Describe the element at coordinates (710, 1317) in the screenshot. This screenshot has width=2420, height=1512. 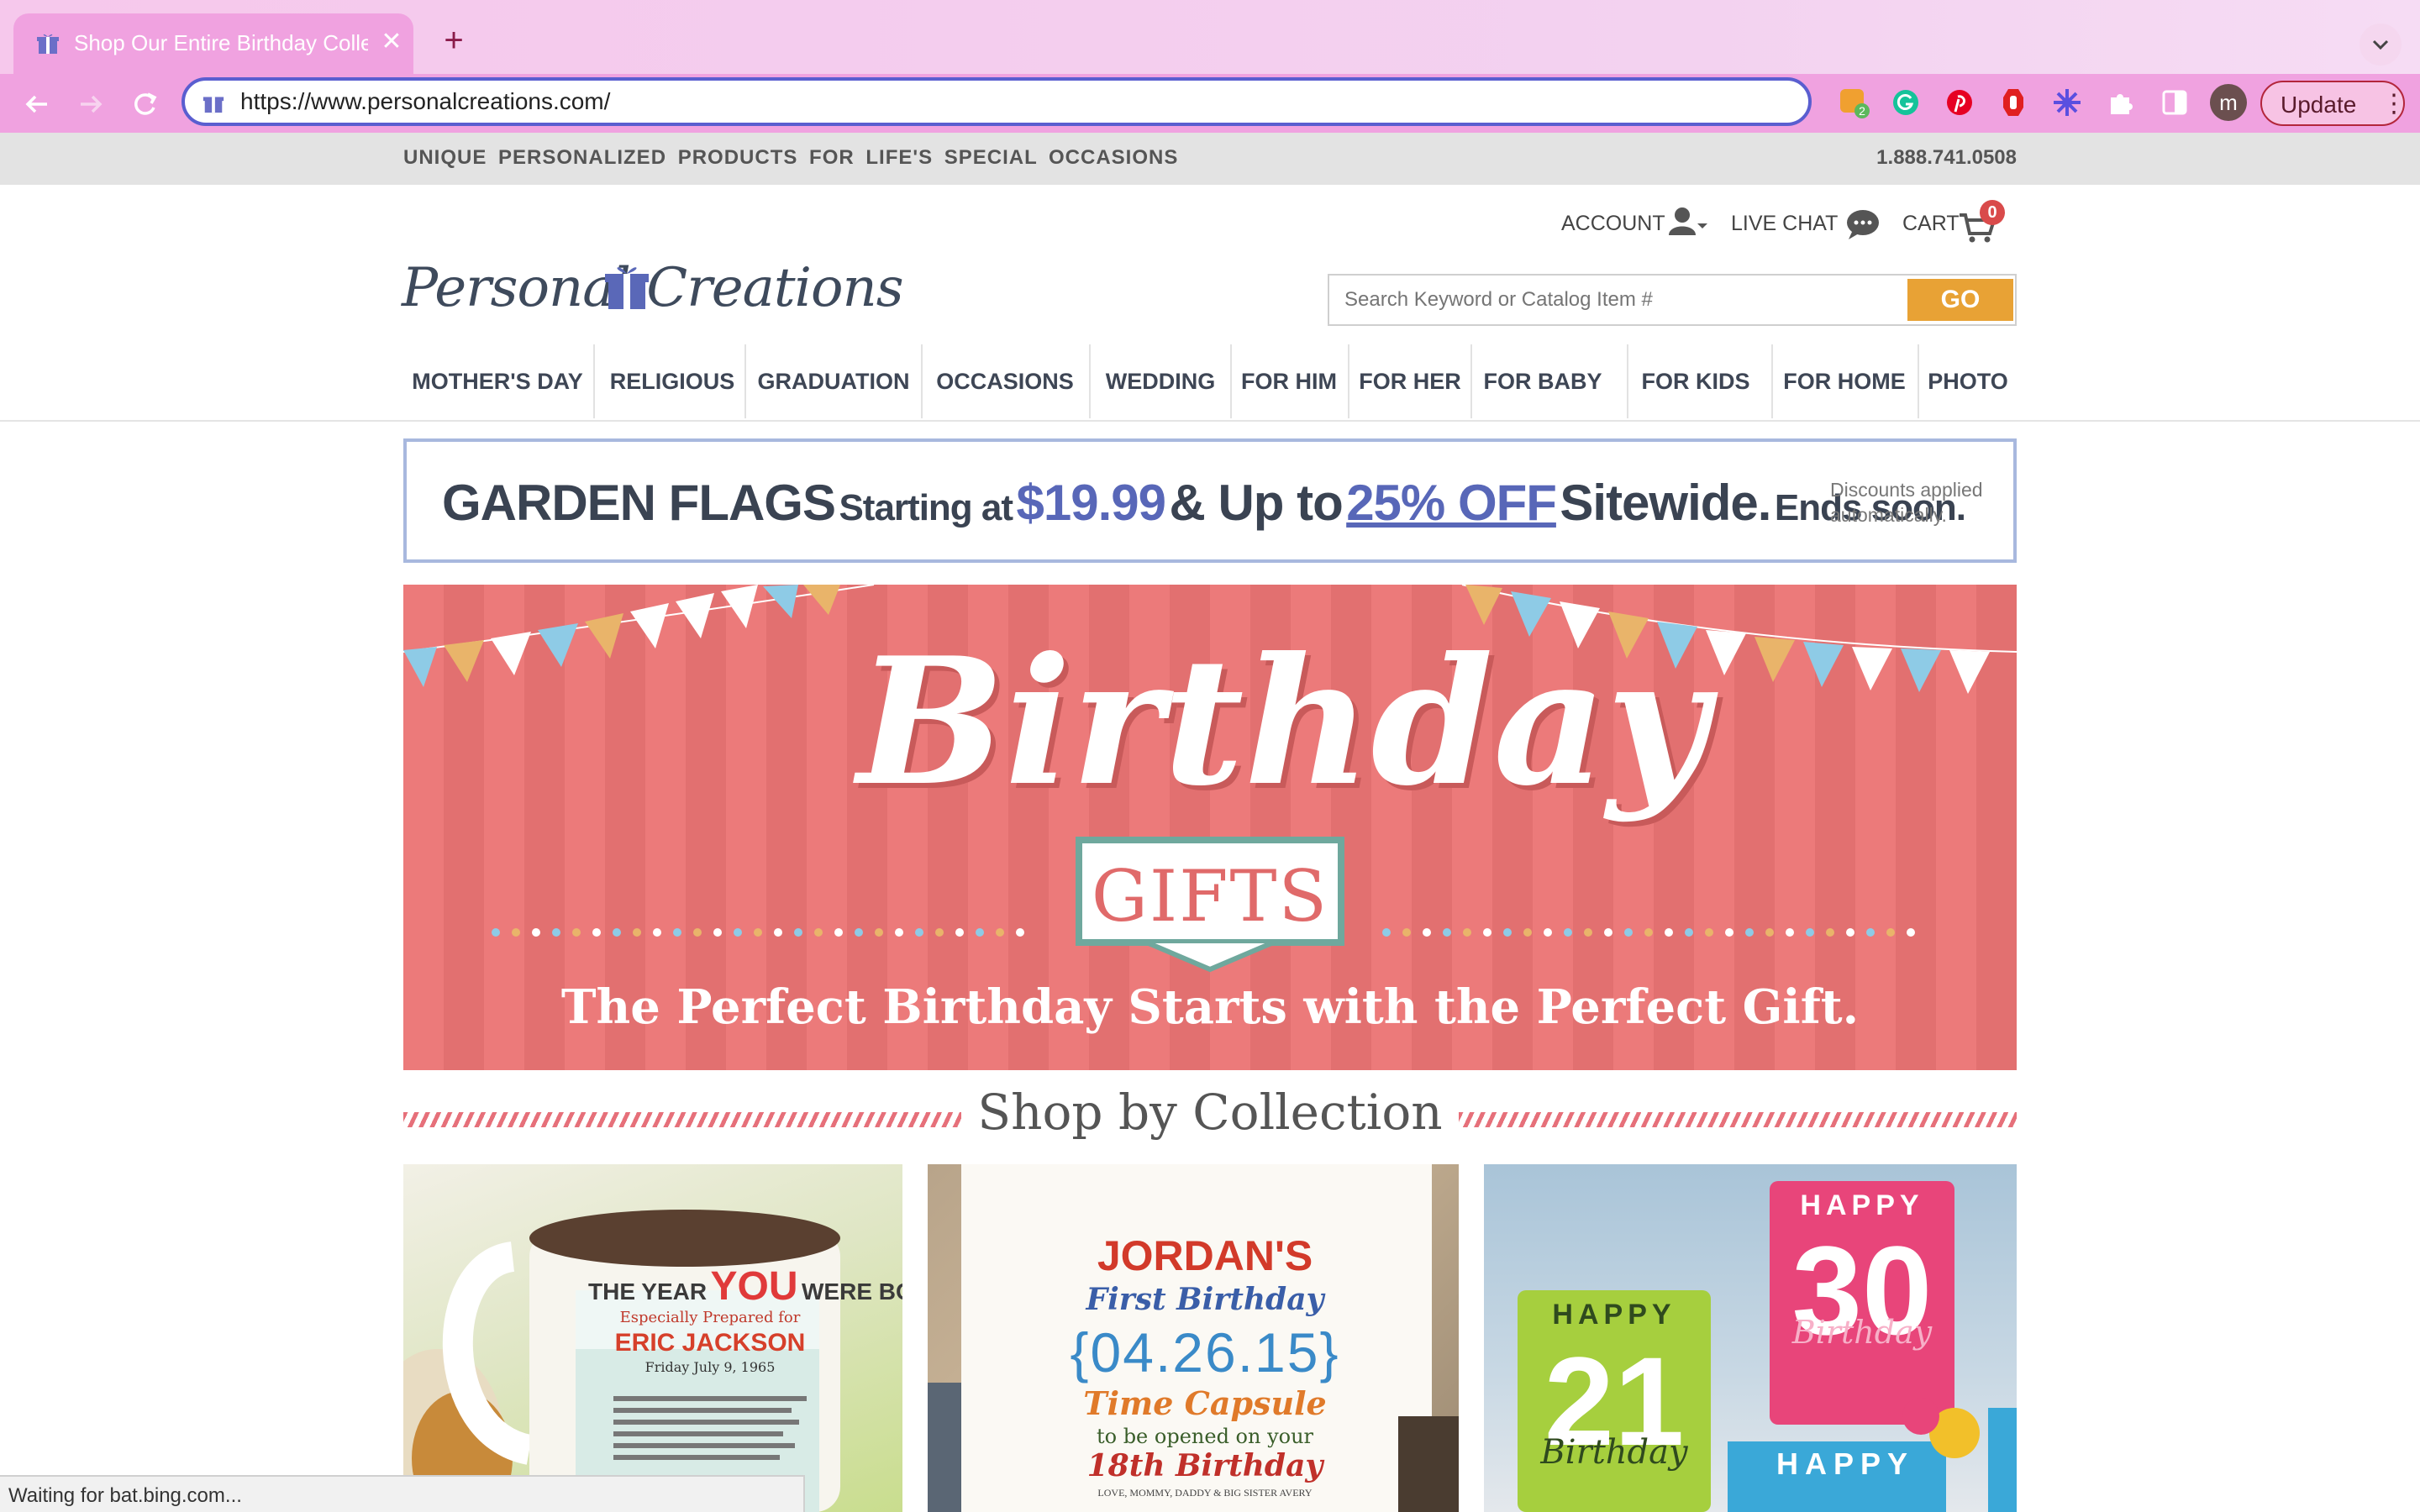
I see `mug-line4: Especially Prepared for` at that location.